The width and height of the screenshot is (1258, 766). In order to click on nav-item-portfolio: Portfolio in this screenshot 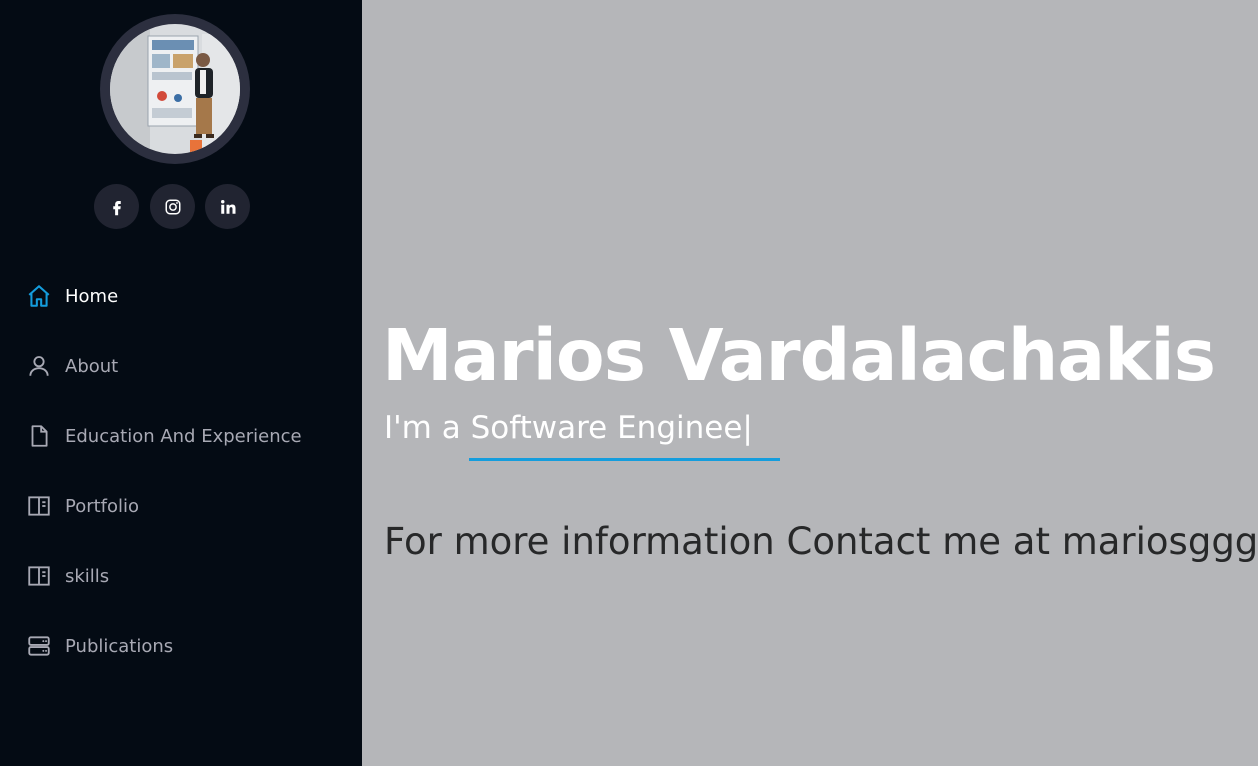, I will do `click(82, 506)`.